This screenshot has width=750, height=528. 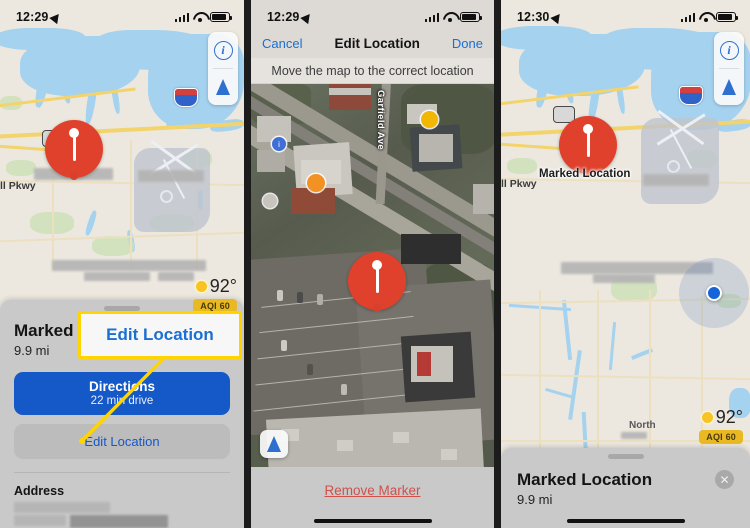 What do you see at coordinates (429, 119) in the screenshot?
I see `poi-icon-gas` at bounding box center [429, 119].